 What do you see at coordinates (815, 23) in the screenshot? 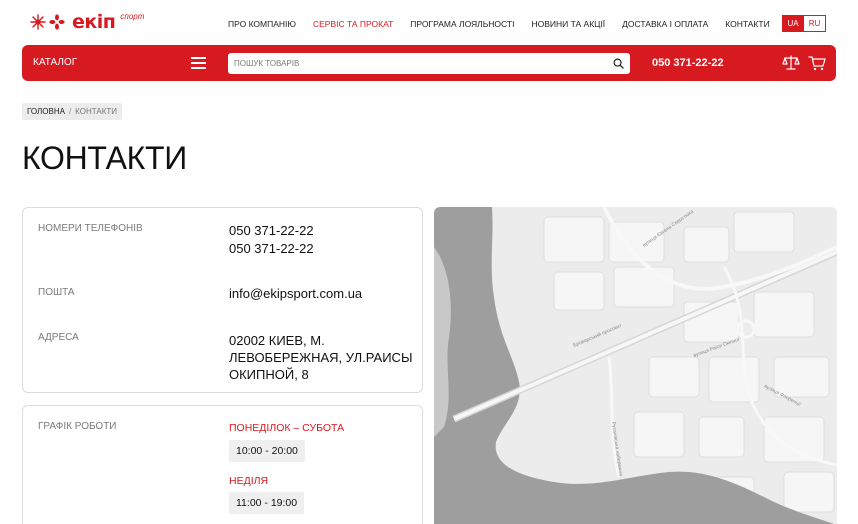
I see `lang-ru-button: RU` at bounding box center [815, 23].